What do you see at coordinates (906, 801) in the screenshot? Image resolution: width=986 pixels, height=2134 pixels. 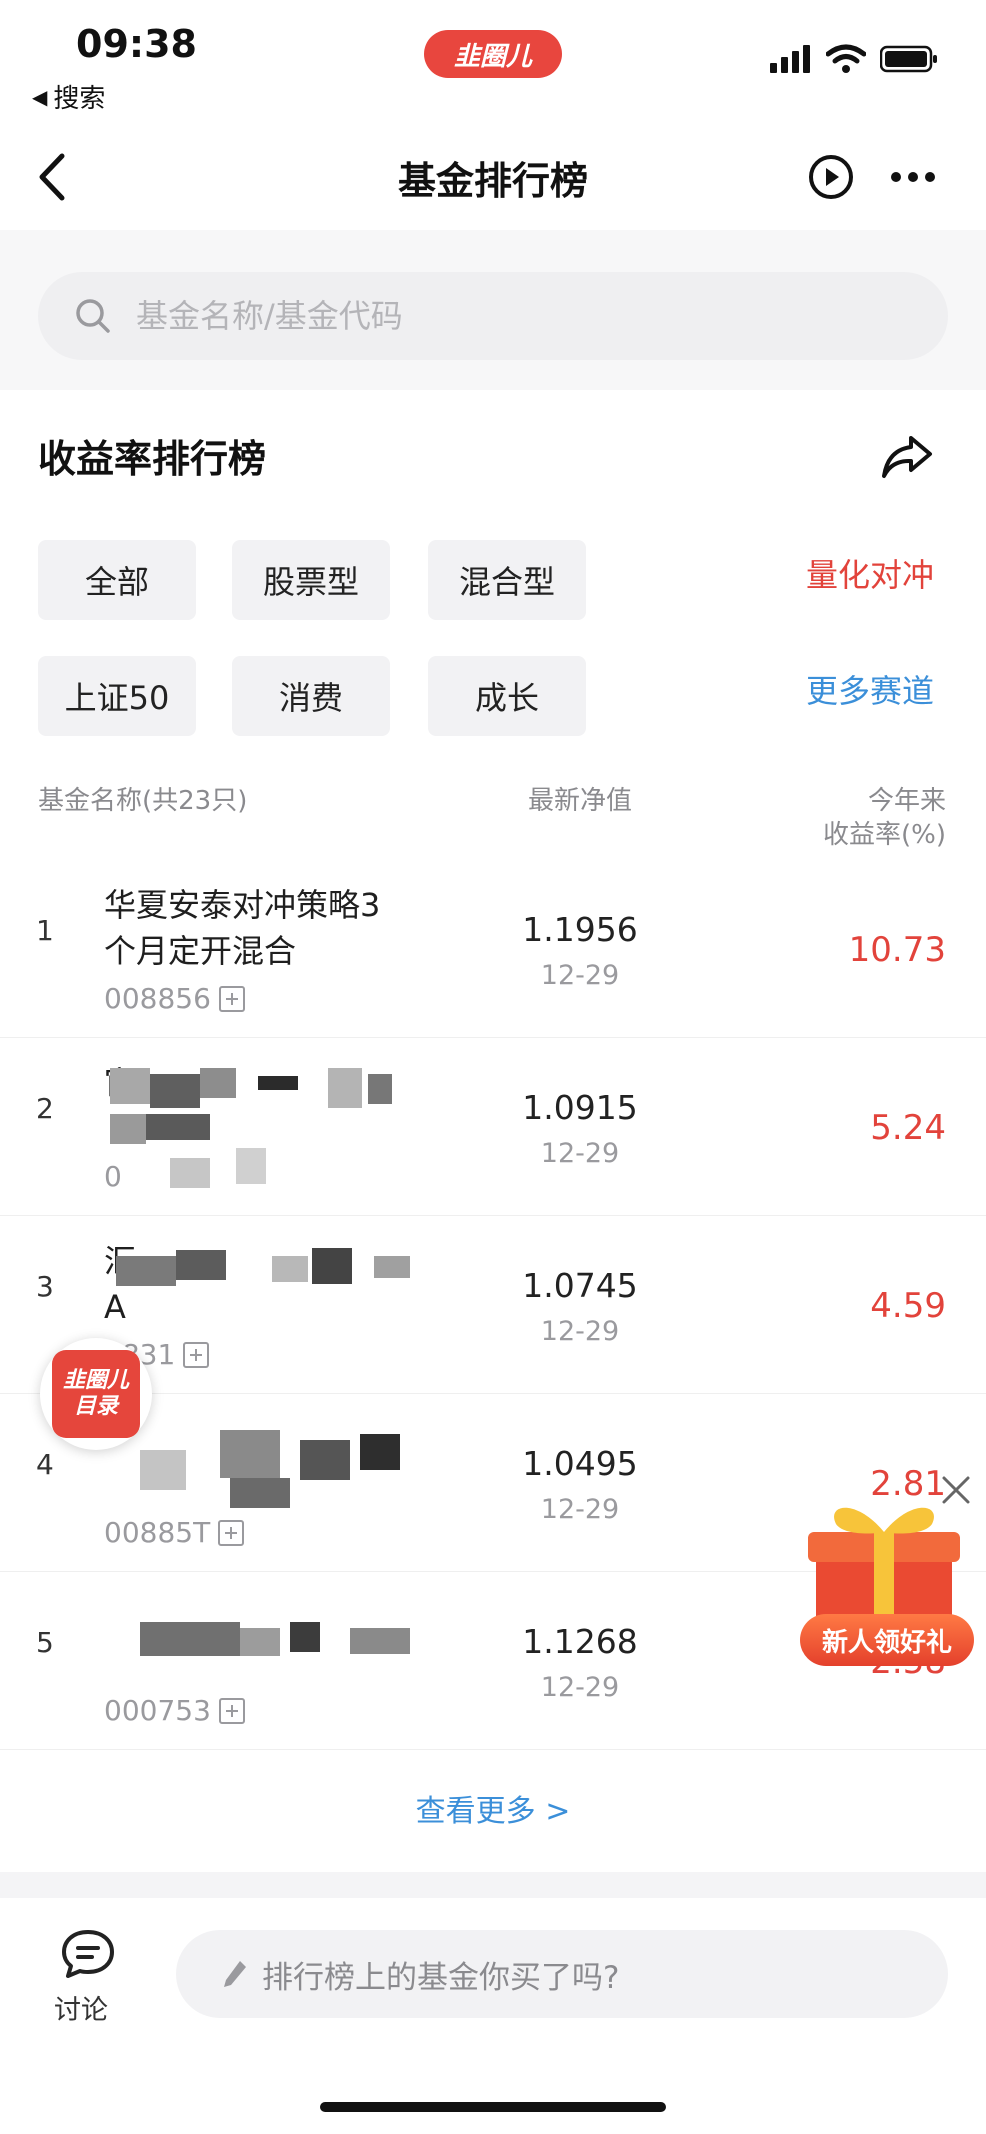 I see `col-header-return-1: 今年来` at bounding box center [906, 801].